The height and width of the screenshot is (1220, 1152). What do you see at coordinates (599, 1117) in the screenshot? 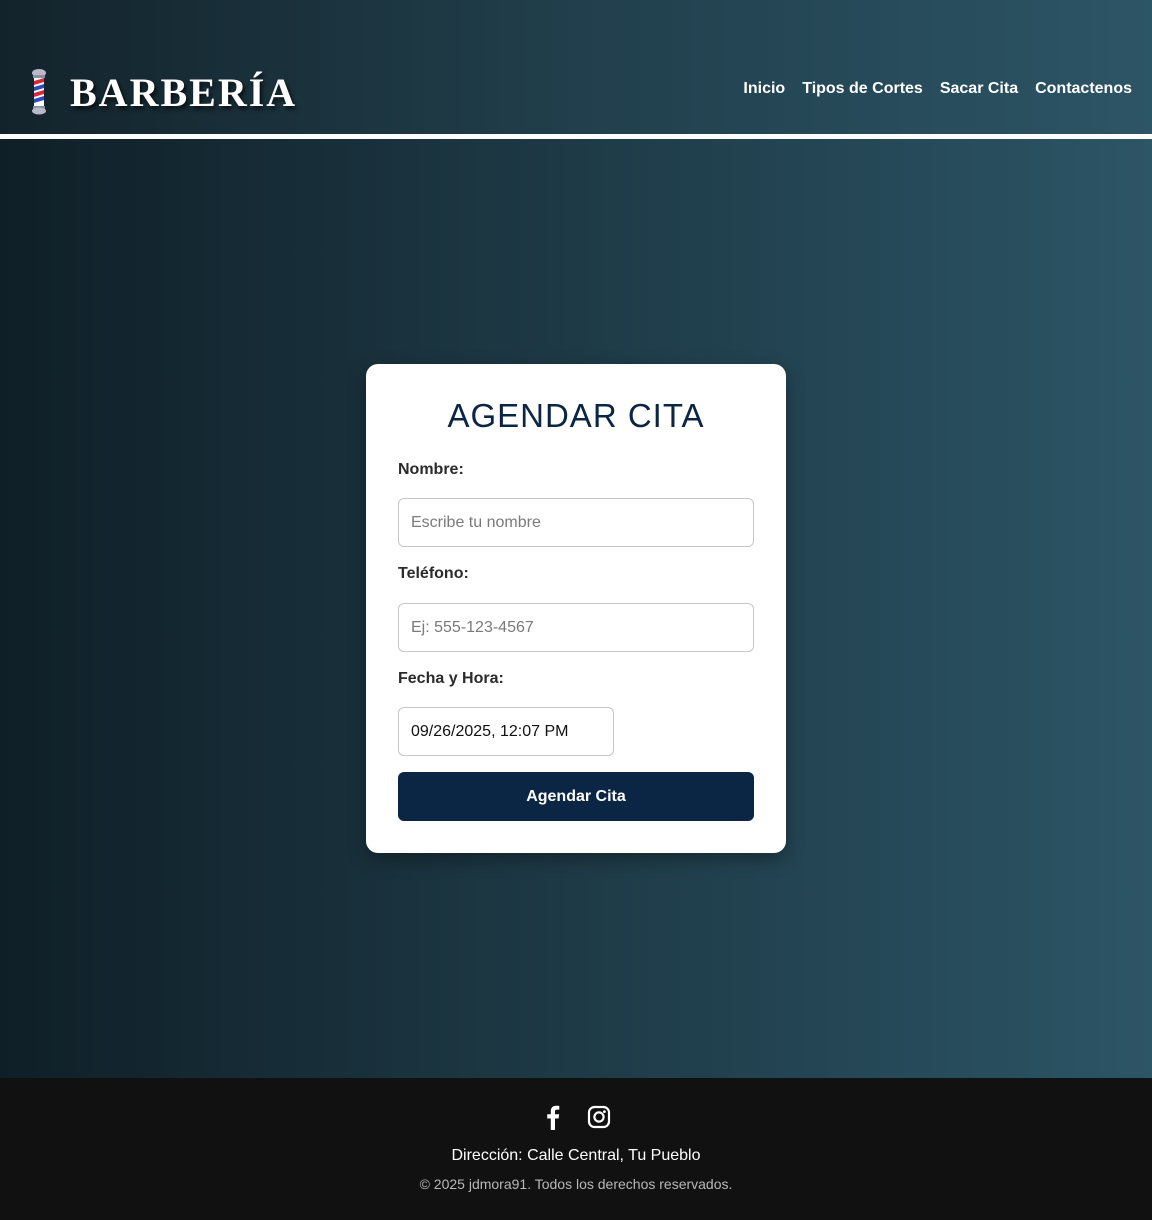
I see `instagram-icon` at bounding box center [599, 1117].